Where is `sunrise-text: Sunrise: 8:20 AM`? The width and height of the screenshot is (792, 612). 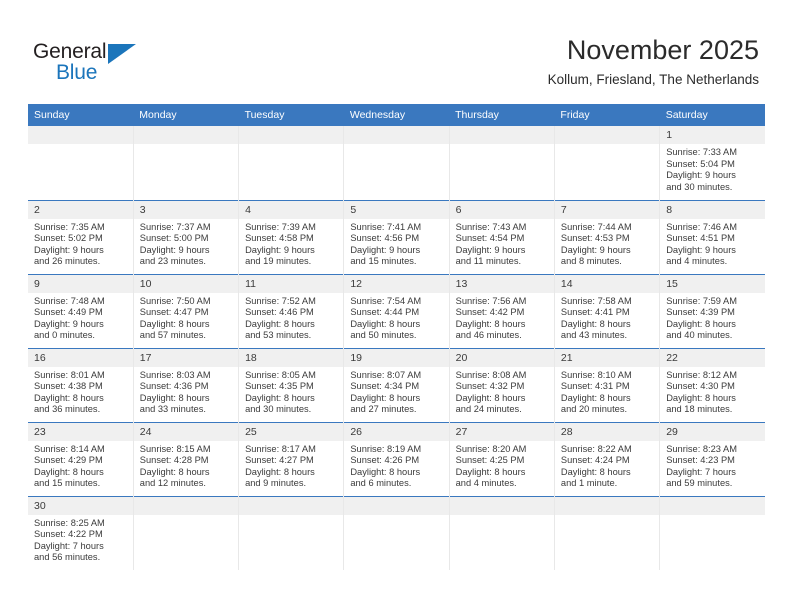 sunrise-text: Sunrise: 8:20 AM is located at coordinates (491, 448).